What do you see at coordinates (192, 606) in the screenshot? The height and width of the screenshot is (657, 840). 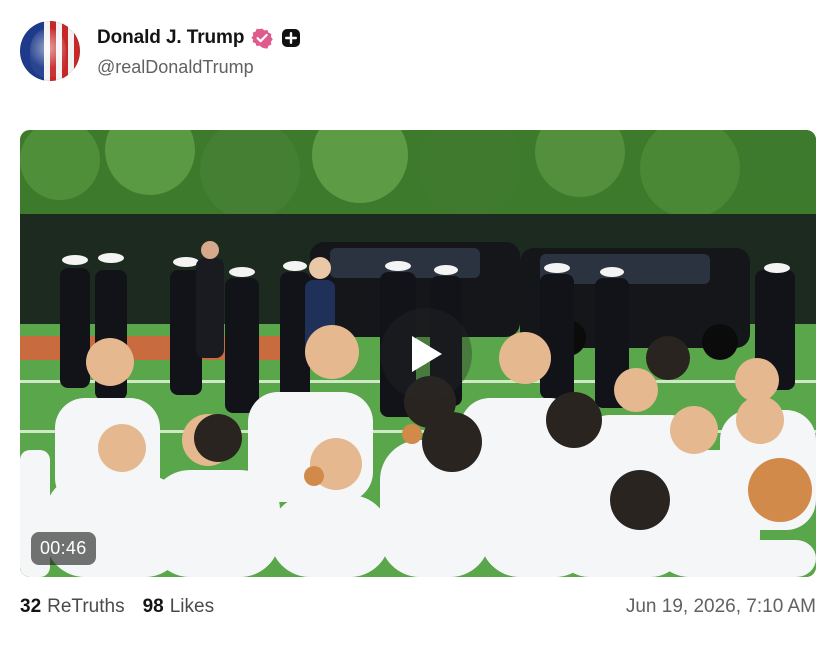 I see `likes-label: Likes` at bounding box center [192, 606].